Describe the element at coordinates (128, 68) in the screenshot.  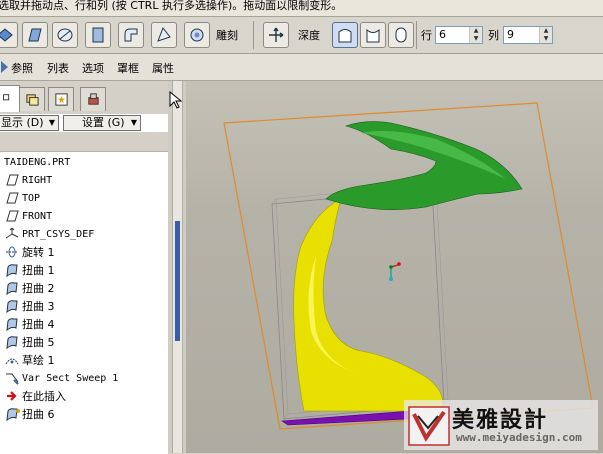
I see `menu-marquee: 罩框` at that location.